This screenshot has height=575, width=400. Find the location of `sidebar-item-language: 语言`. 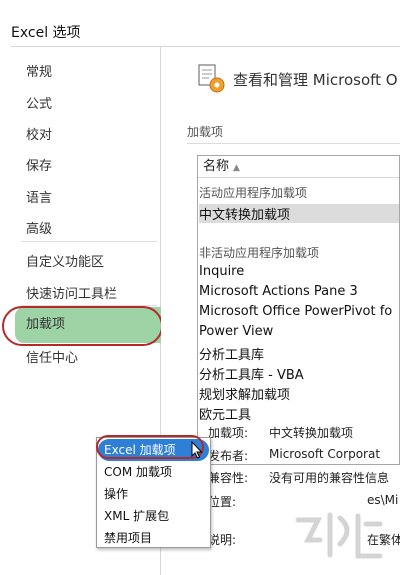

sidebar-item-language: 语言 is located at coordinates (39, 196).